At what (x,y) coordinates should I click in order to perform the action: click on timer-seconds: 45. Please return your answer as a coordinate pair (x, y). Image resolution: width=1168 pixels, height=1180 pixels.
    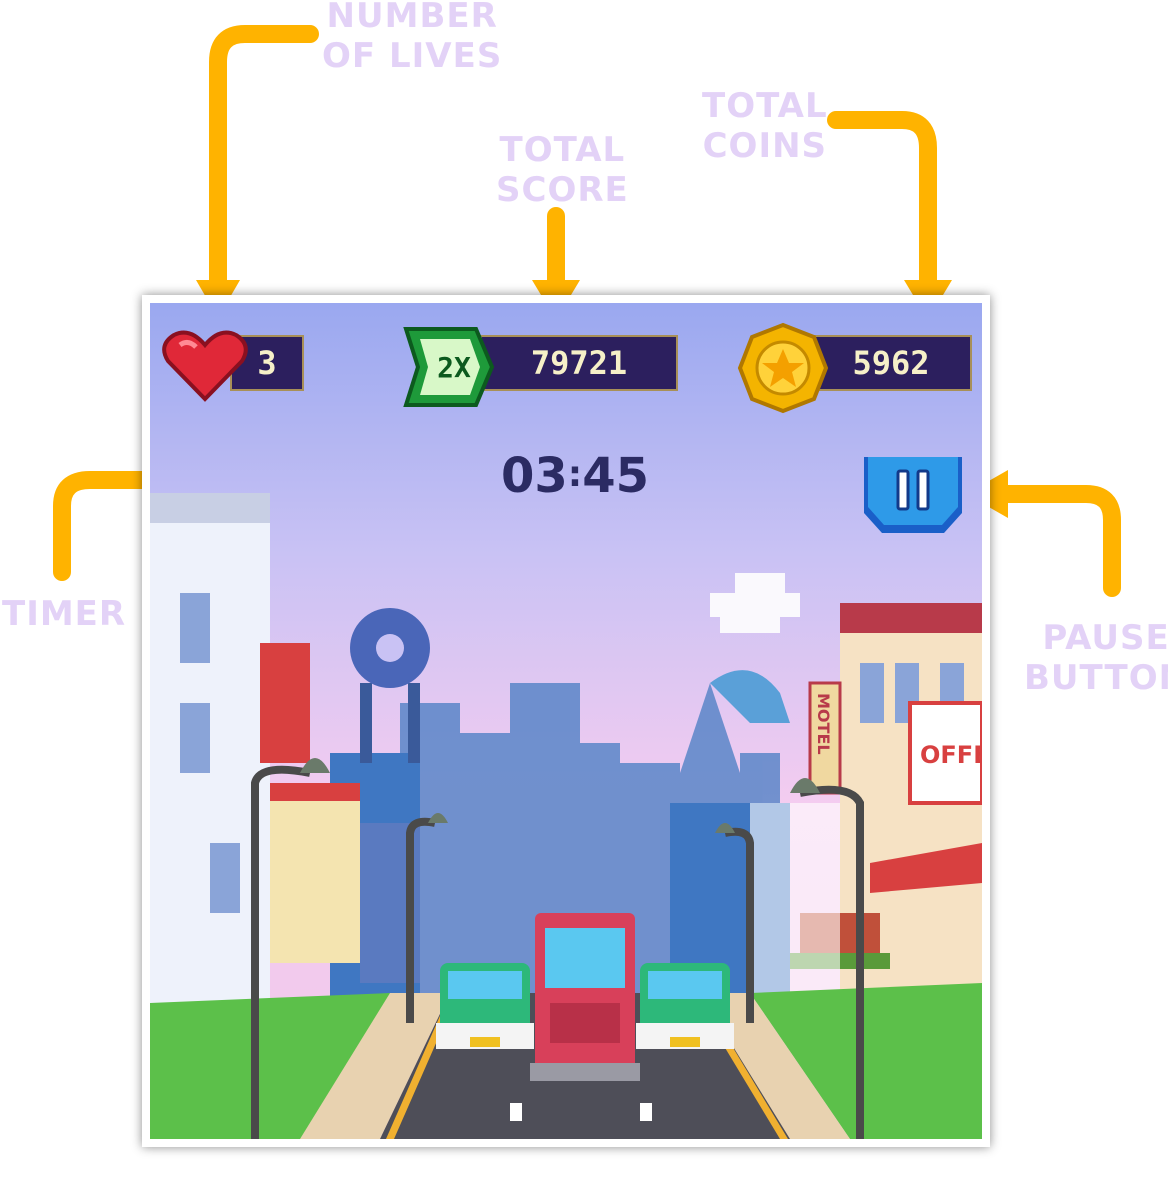
    Looking at the image, I should click on (615, 476).